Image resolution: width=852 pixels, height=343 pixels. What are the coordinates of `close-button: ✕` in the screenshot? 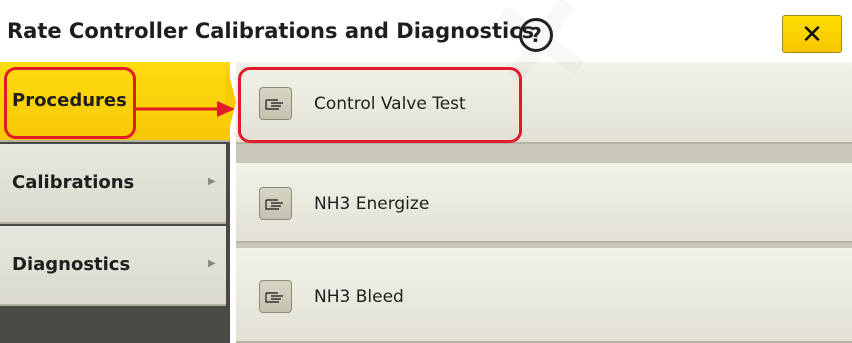 It's located at (812, 34).